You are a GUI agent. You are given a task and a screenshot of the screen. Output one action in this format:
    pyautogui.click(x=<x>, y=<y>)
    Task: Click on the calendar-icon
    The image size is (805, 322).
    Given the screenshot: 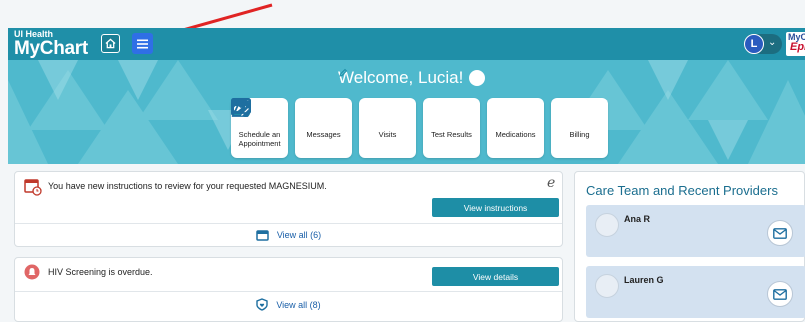 What is the action you would take?
    pyautogui.click(x=262, y=235)
    